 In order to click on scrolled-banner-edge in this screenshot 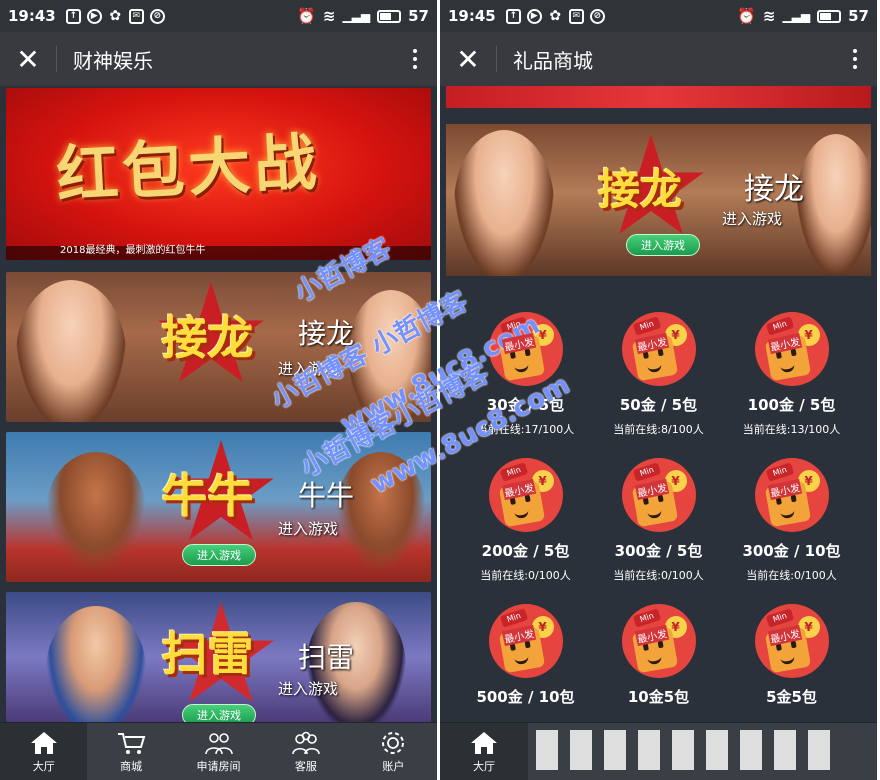, I will do `click(658, 97)`.